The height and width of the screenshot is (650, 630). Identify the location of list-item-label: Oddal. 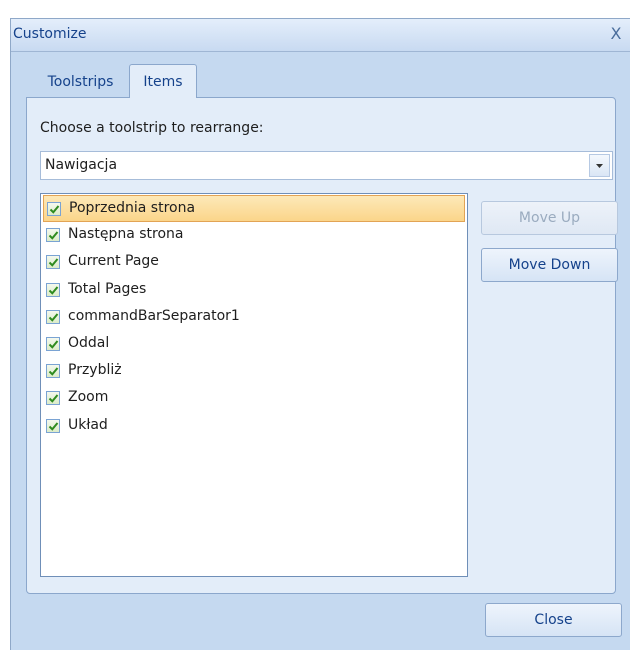
(89, 343).